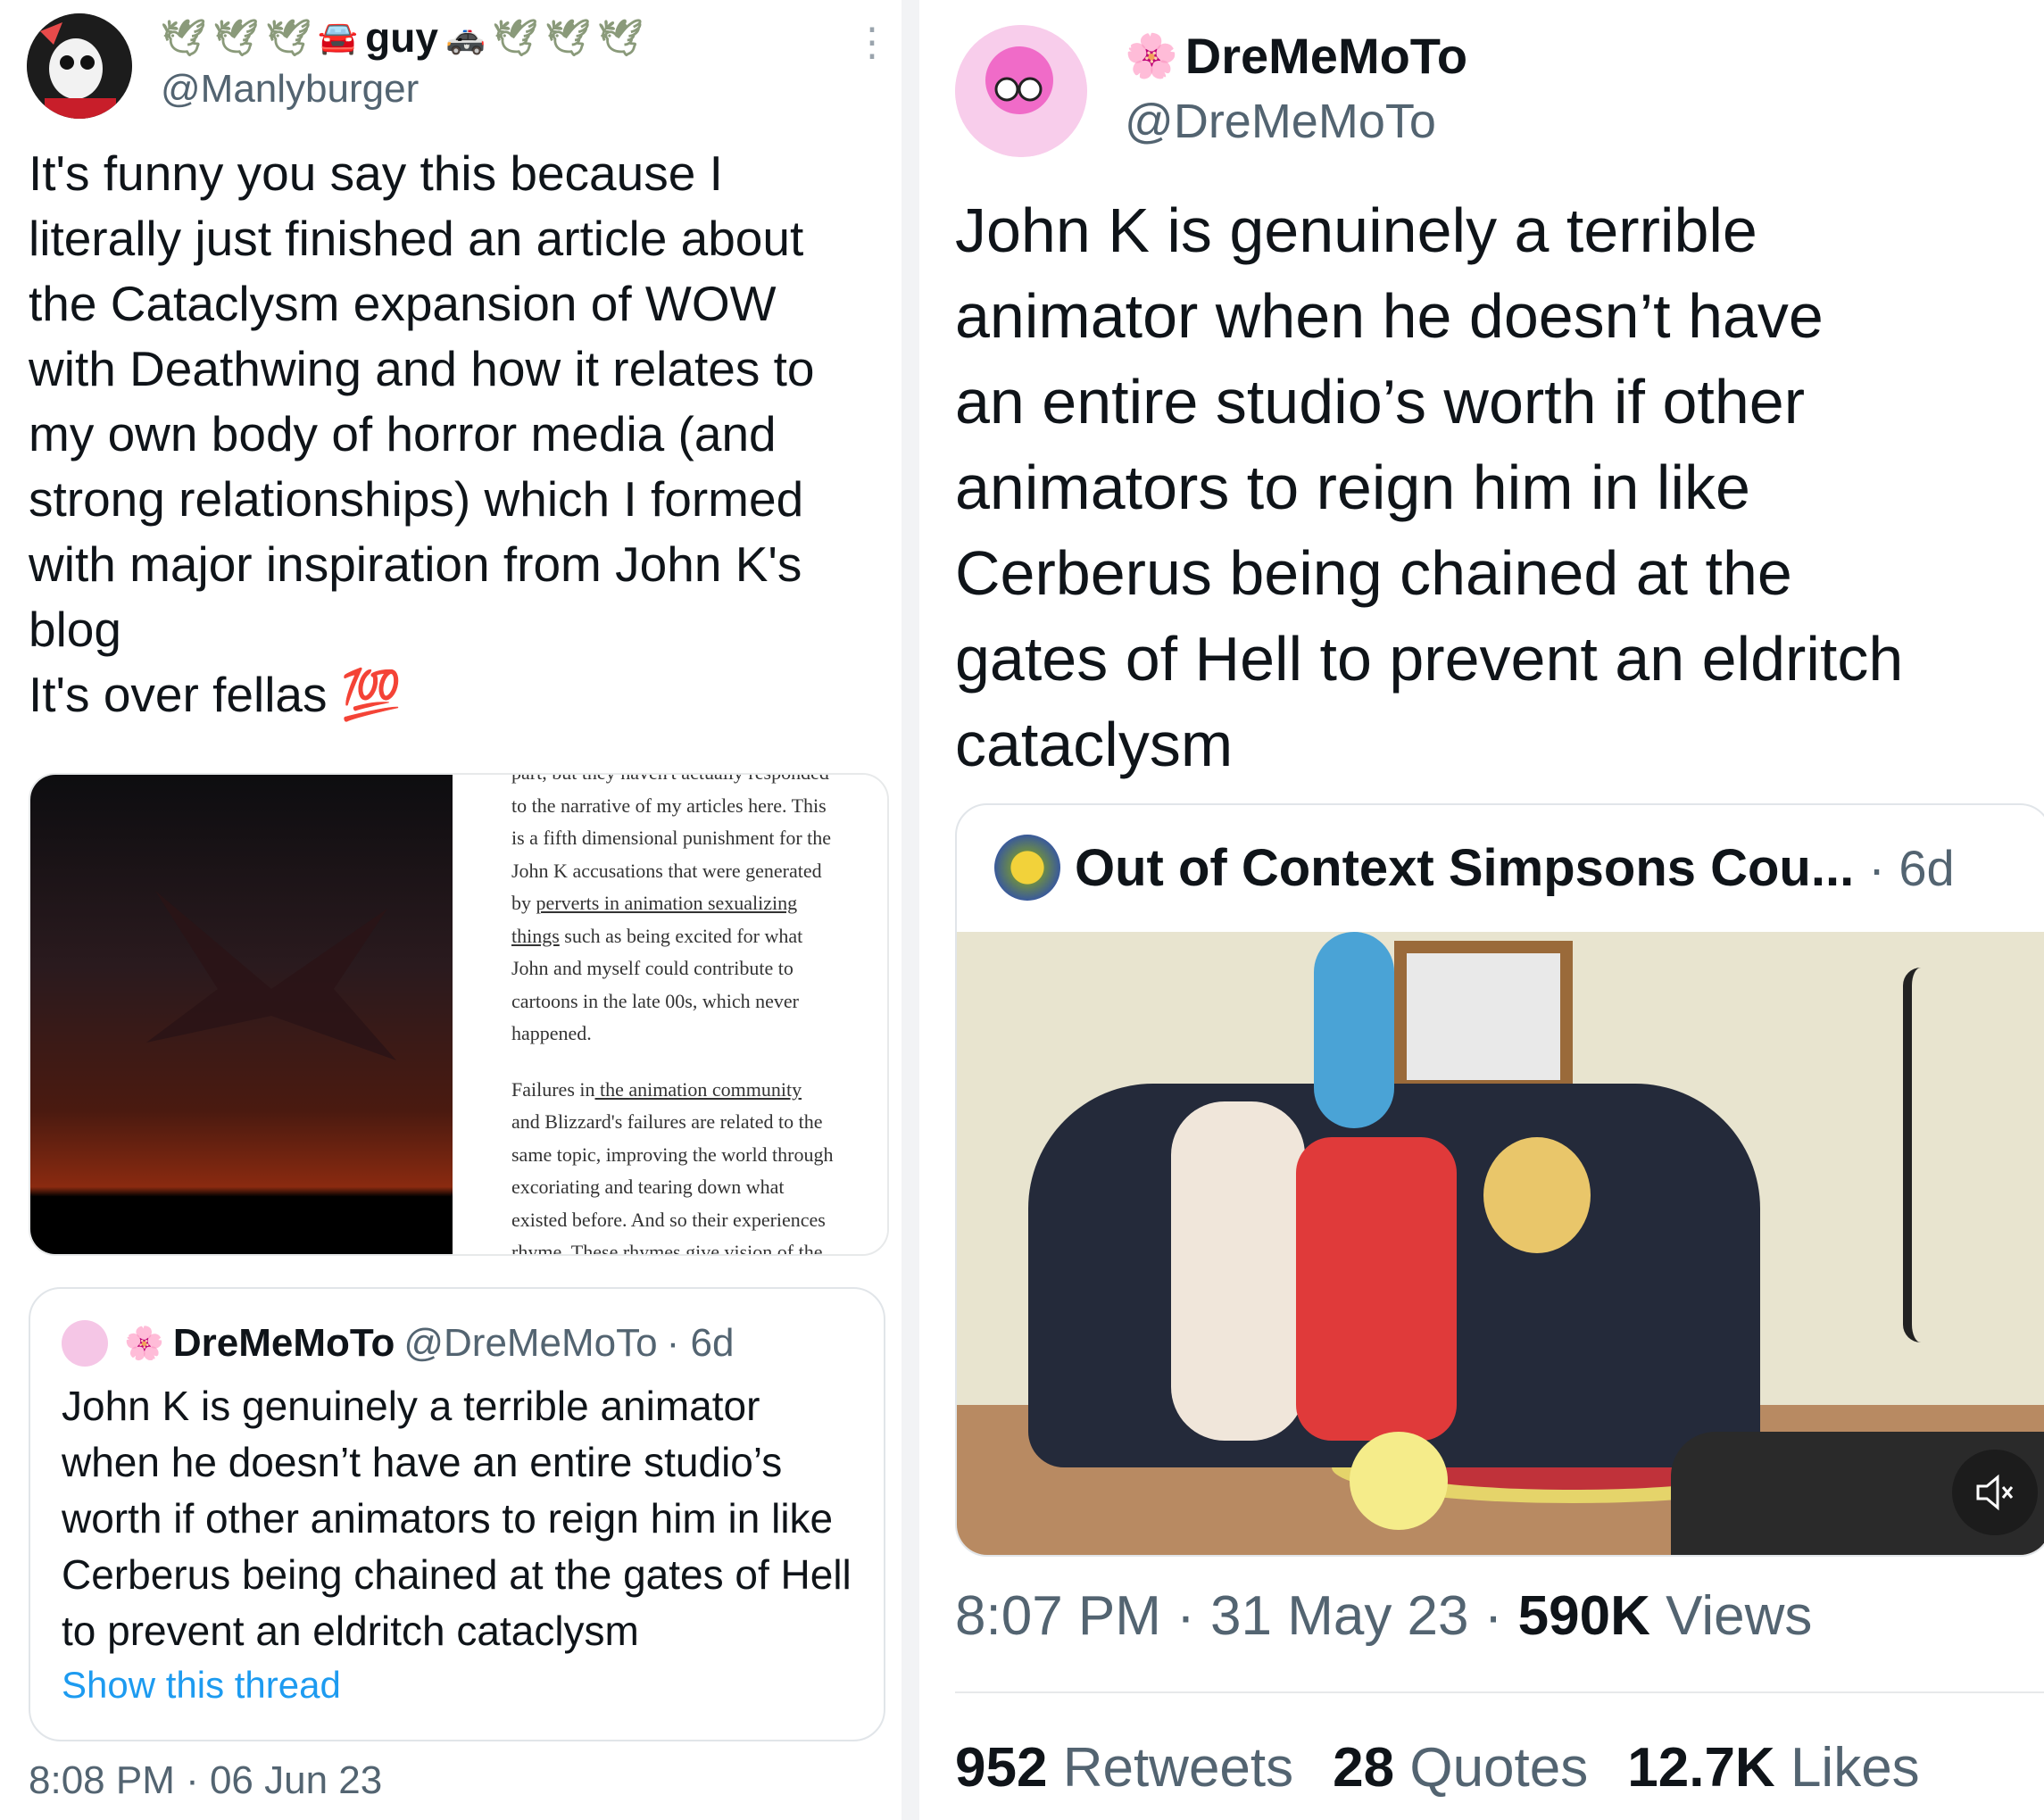  Describe the element at coordinates (1001, 1768) in the screenshot. I see `retweets-count: 952` at that location.